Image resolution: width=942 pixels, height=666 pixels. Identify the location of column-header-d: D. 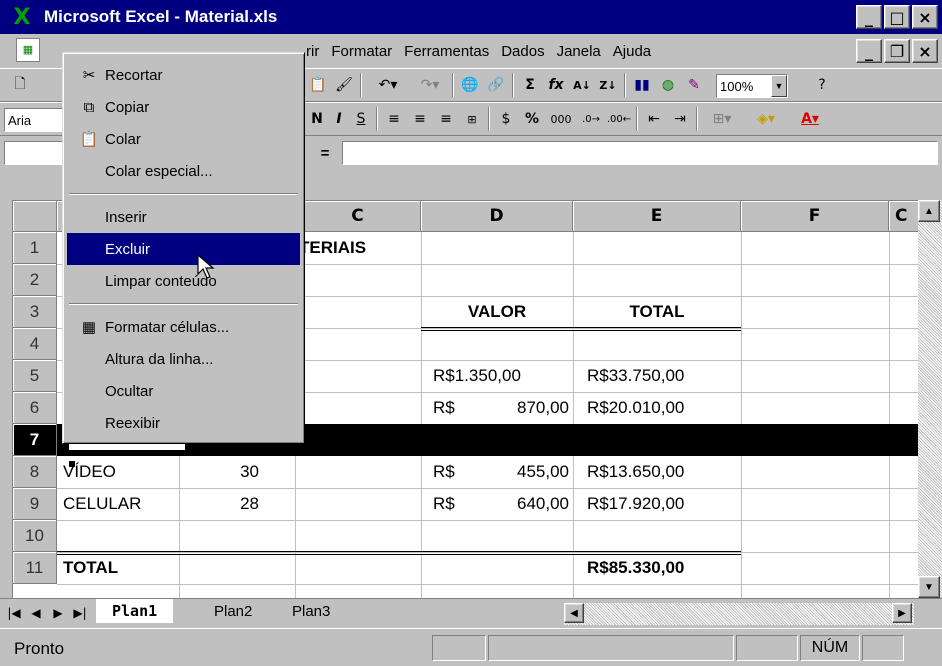
(497, 216).